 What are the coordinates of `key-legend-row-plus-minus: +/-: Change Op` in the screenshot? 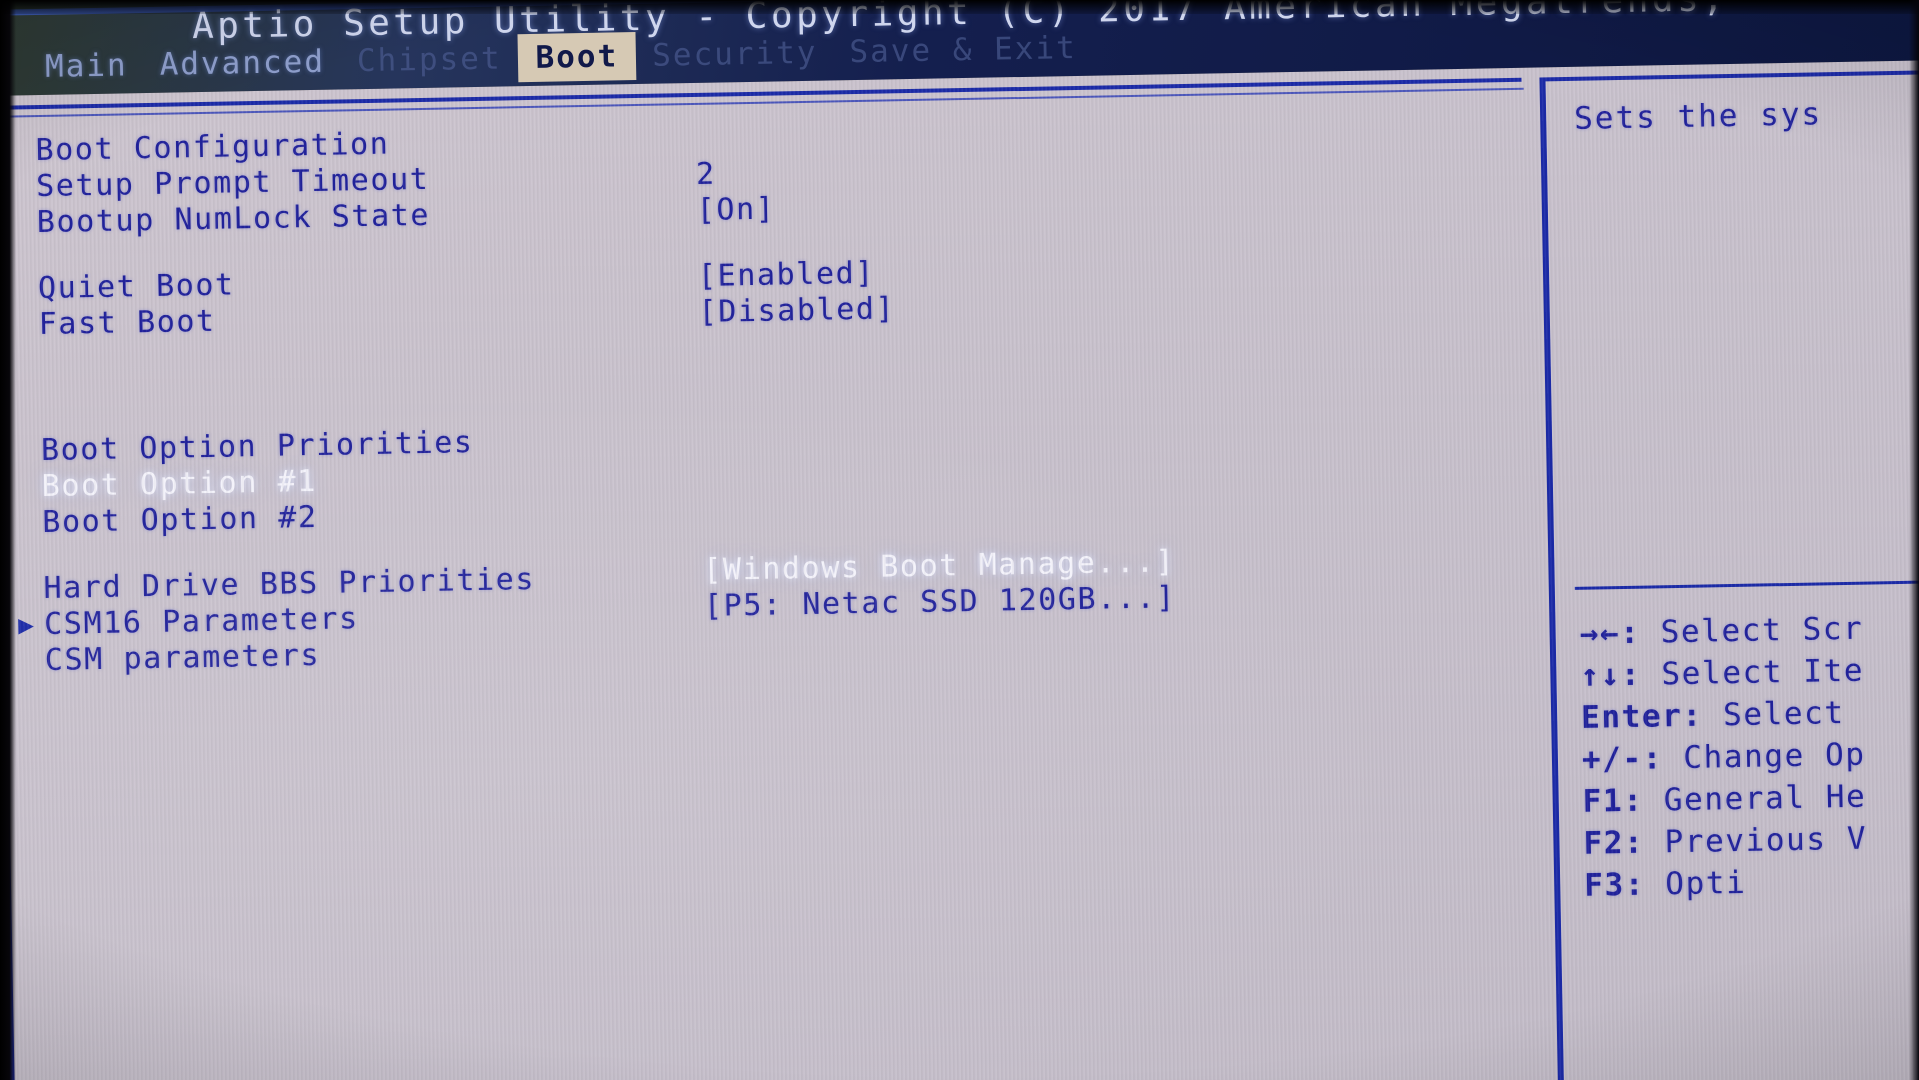 It's located at (1750, 755).